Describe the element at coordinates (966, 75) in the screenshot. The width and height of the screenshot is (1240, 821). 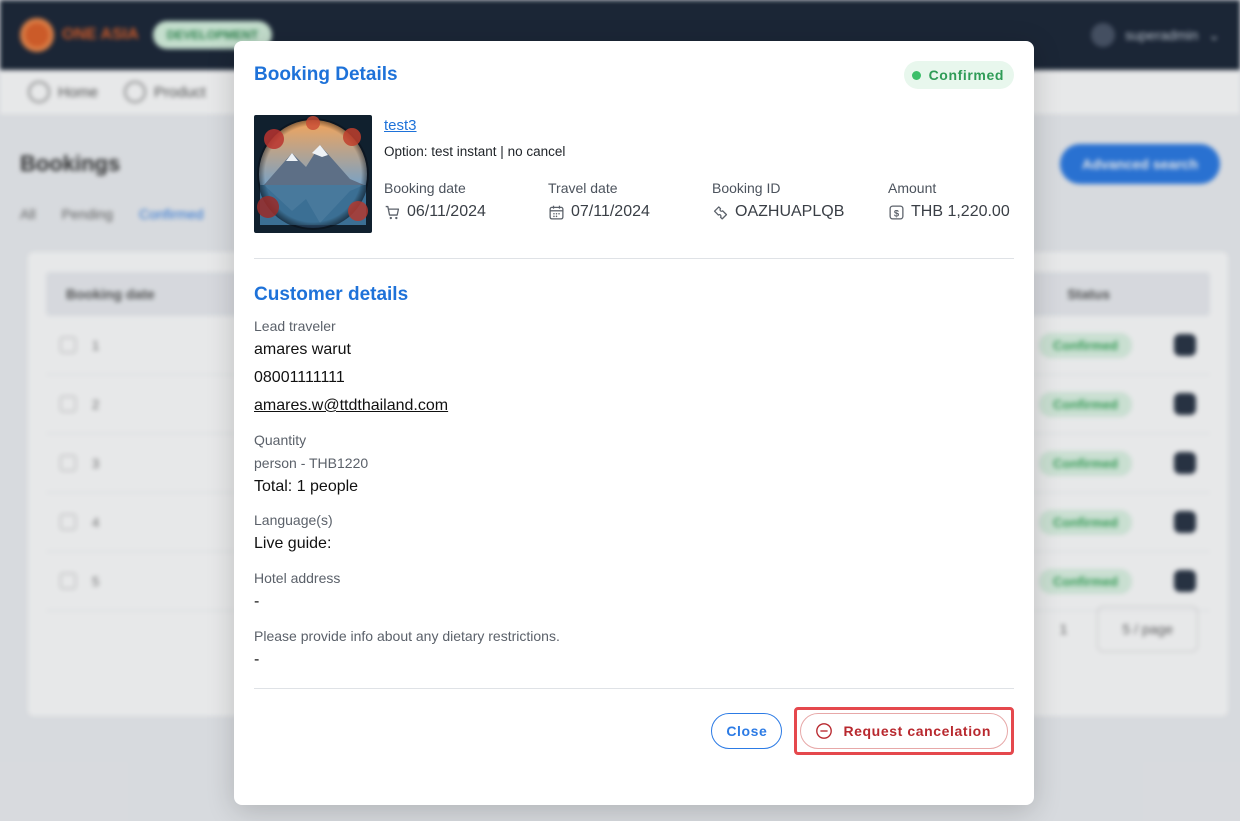
I see `status-label: Confirmed` at that location.